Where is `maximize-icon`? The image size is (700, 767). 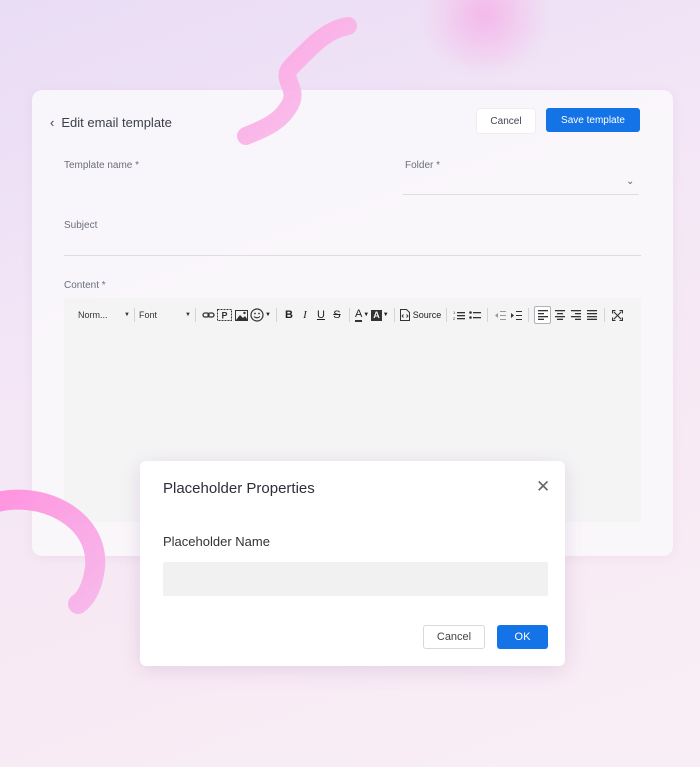 maximize-icon is located at coordinates (617, 315).